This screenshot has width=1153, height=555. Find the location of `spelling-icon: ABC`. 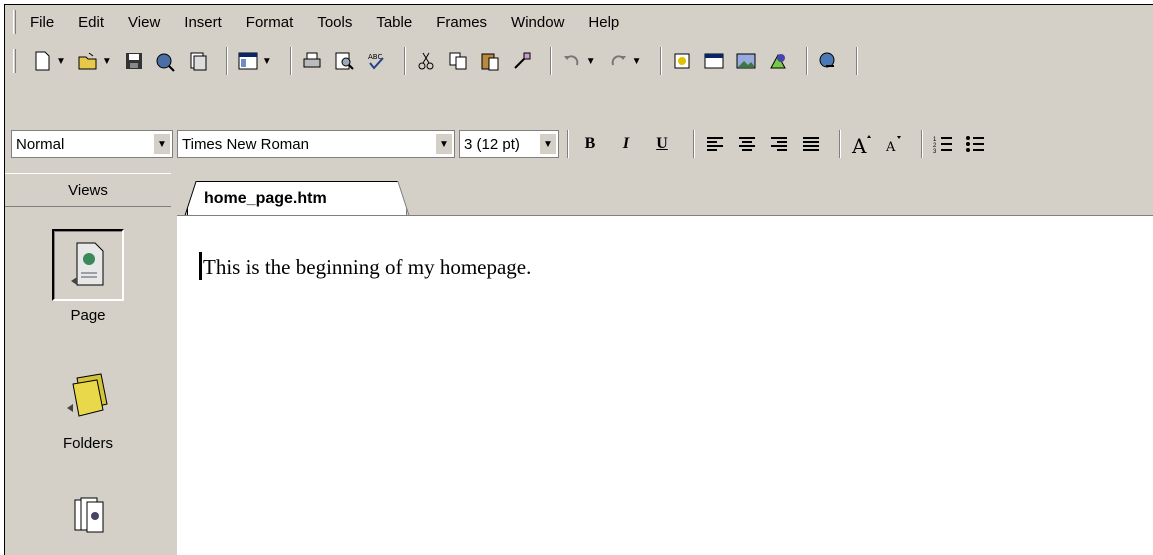

spelling-icon: ABC is located at coordinates (376, 61).